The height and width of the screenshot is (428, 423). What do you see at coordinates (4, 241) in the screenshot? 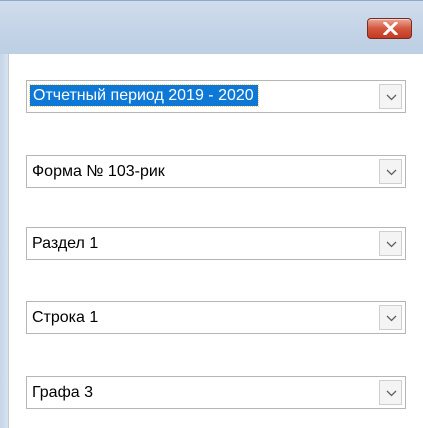
I see `window-frame-left` at bounding box center [4, 241].